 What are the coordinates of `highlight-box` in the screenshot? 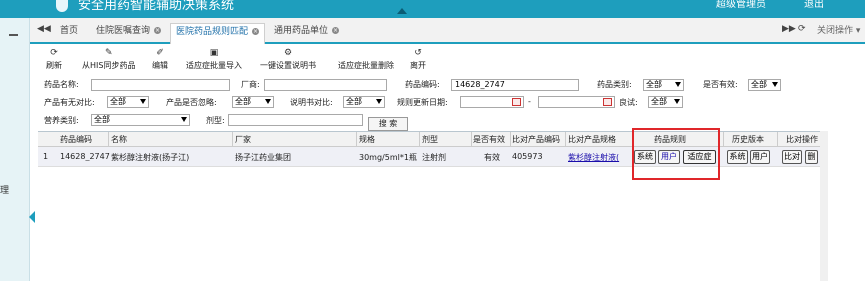 It's located at (676, 154).